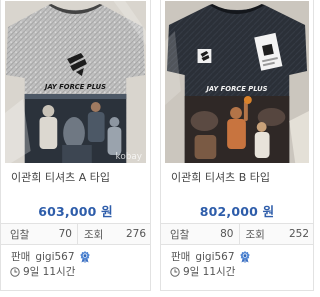 This screenshot has height=297, width=320. What do you see at coordinates (237, 211) in the screenshot?
I see `listing-price: 802,000 원` at bounding box center [237, 211].